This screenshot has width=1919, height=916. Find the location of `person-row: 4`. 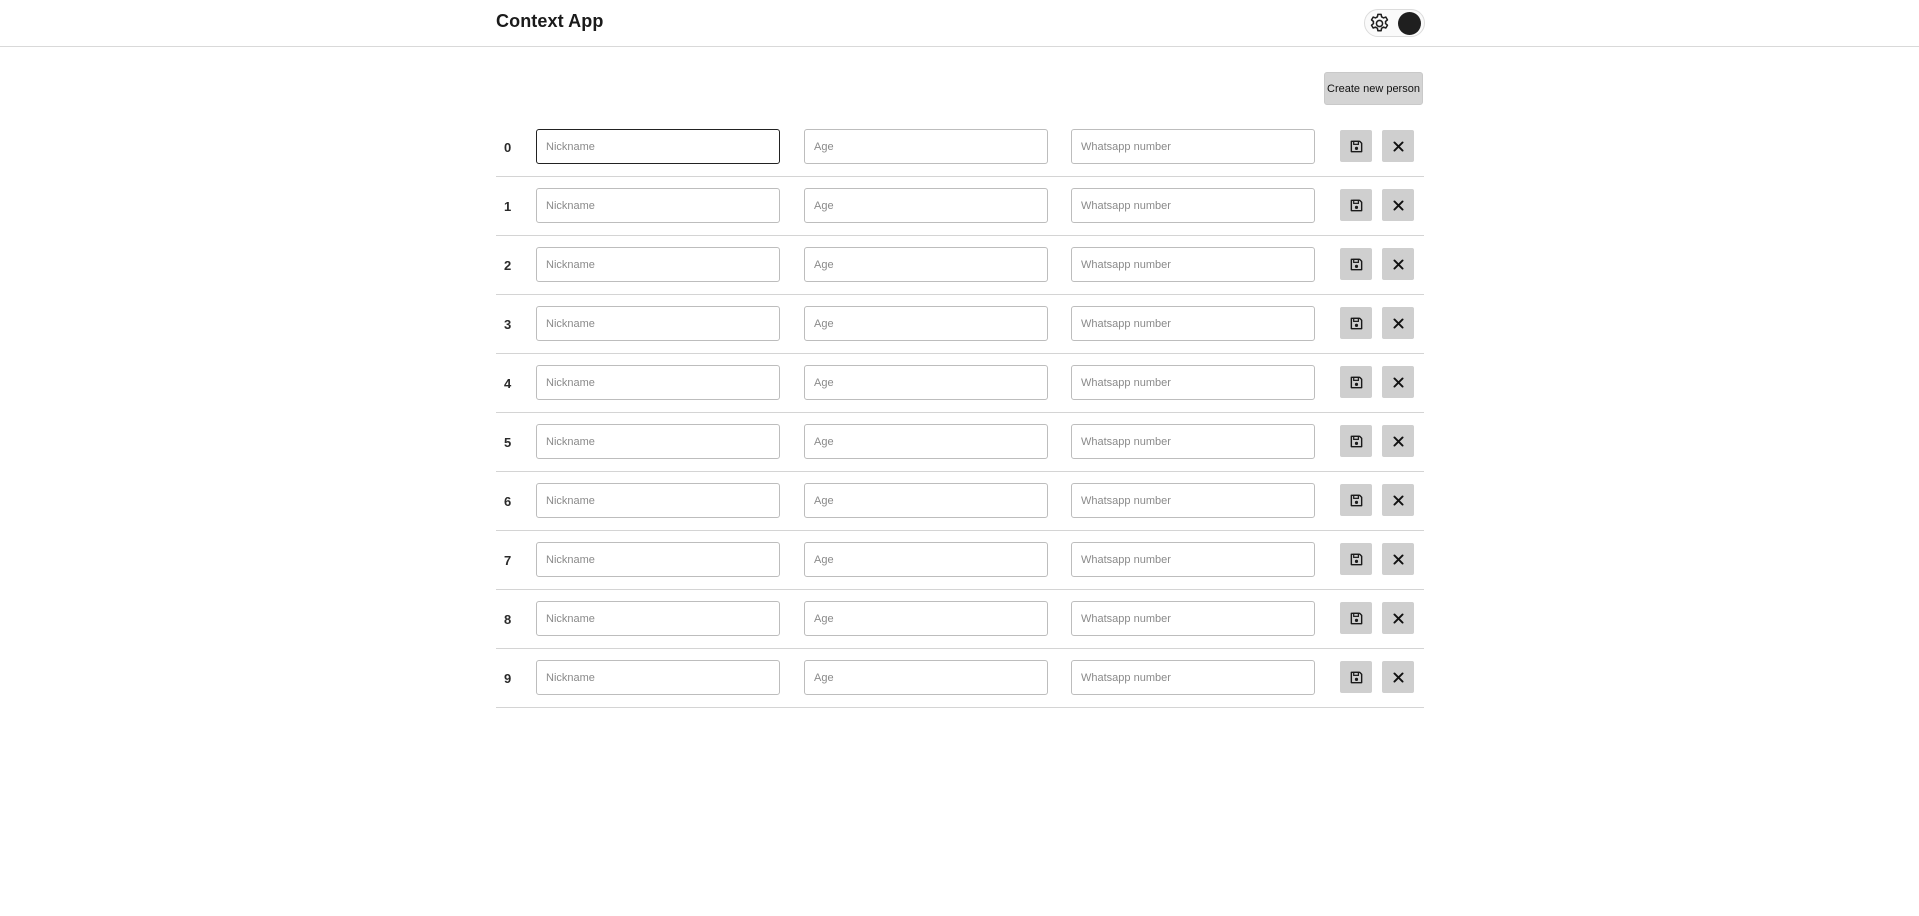

person-row: 4 is located at coordinates (960, 383).